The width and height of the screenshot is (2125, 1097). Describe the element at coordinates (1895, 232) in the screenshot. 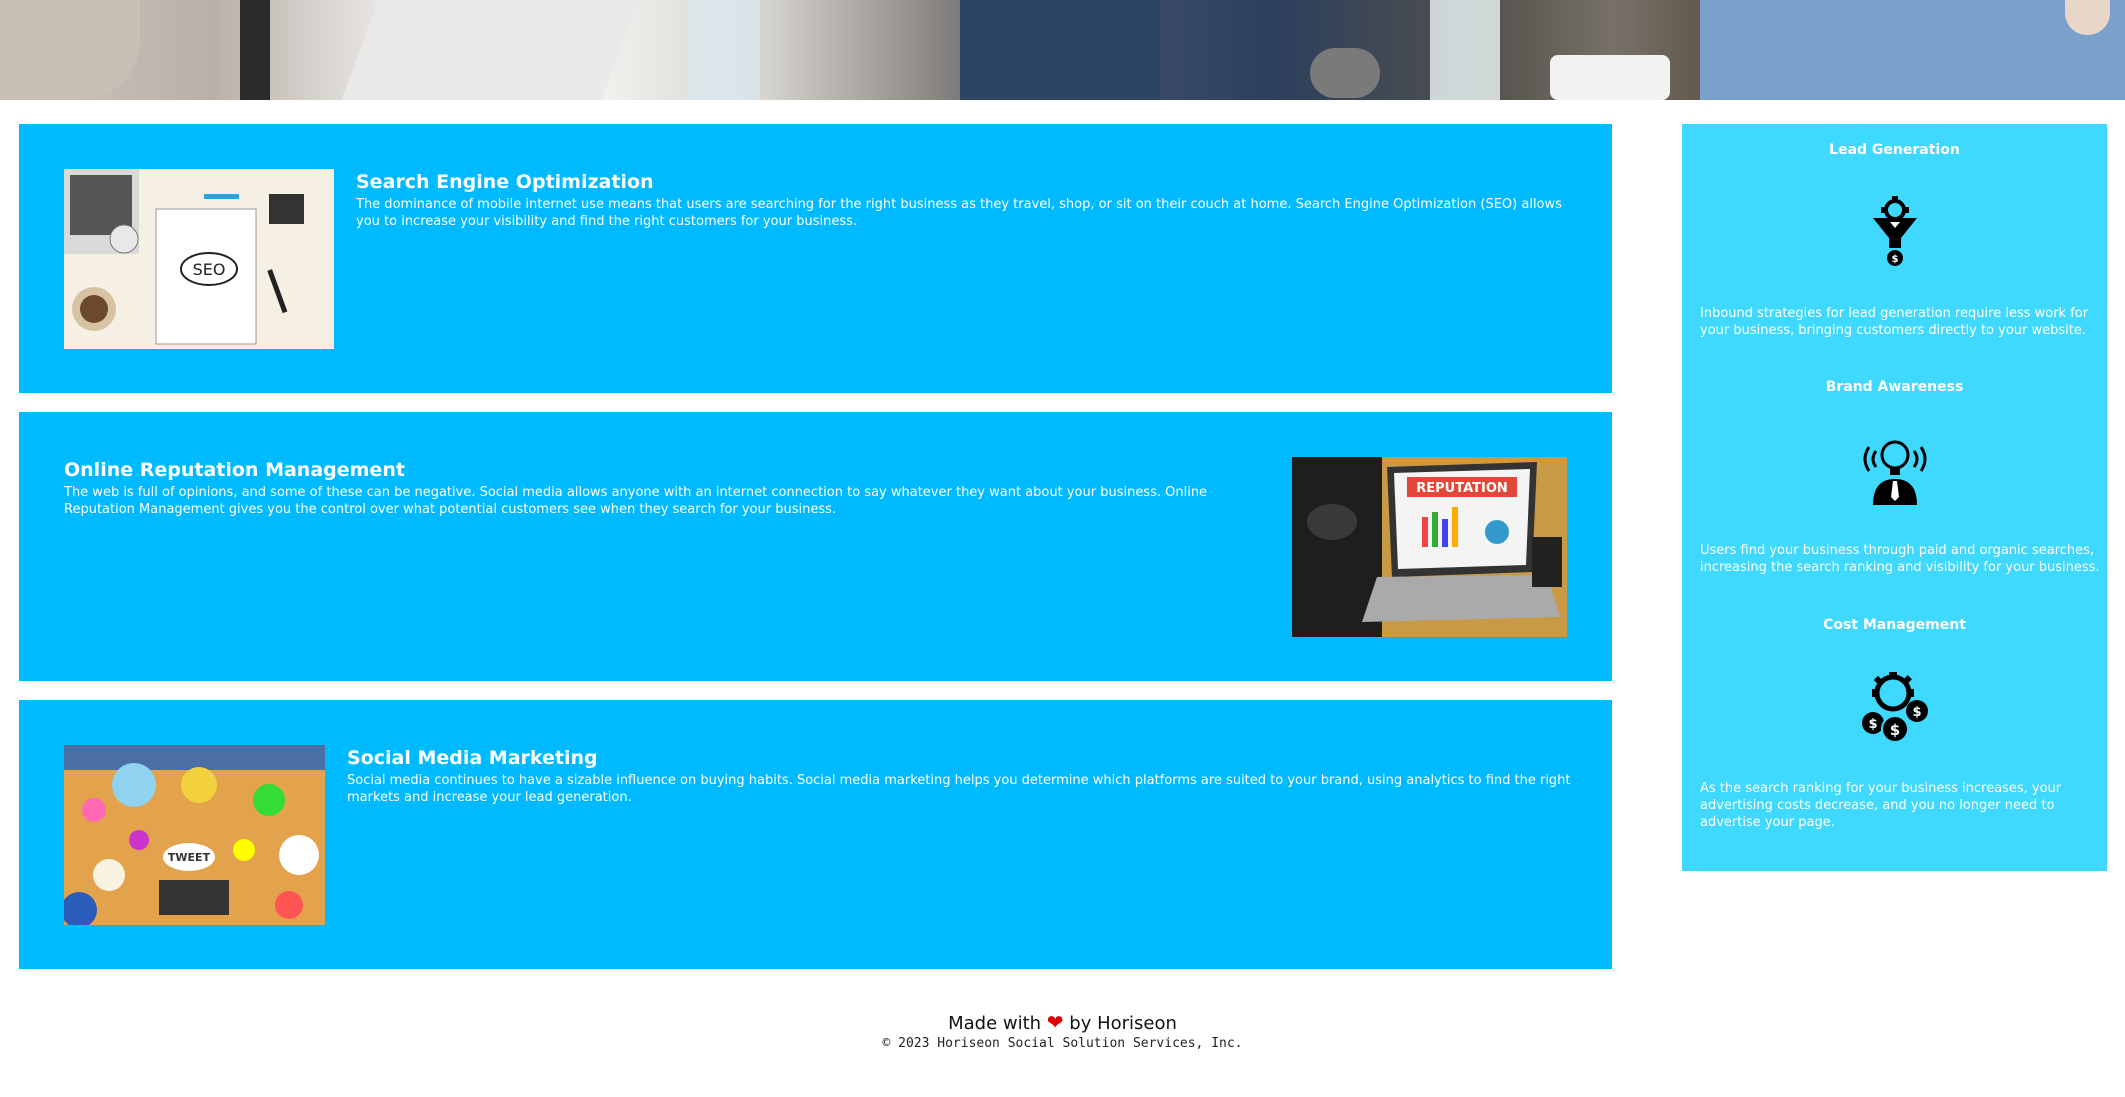

I see `lead-funnel-icon: $` at that location.